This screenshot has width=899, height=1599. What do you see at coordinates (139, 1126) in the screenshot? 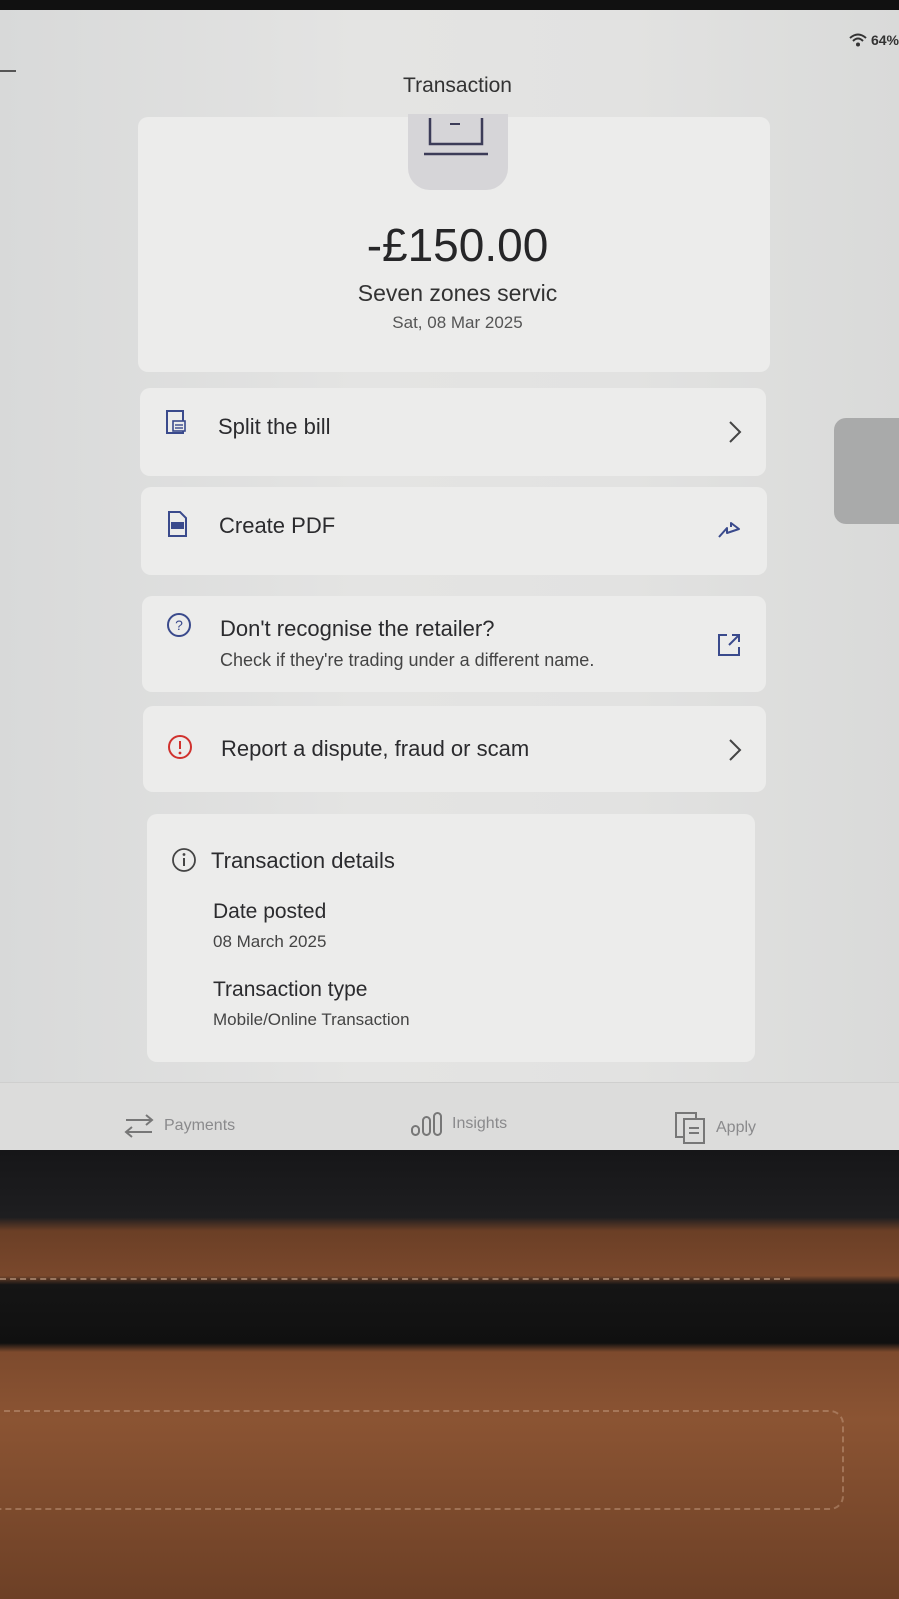
I see `transfer-arrows-icon` at bounding box center [139, 1126].